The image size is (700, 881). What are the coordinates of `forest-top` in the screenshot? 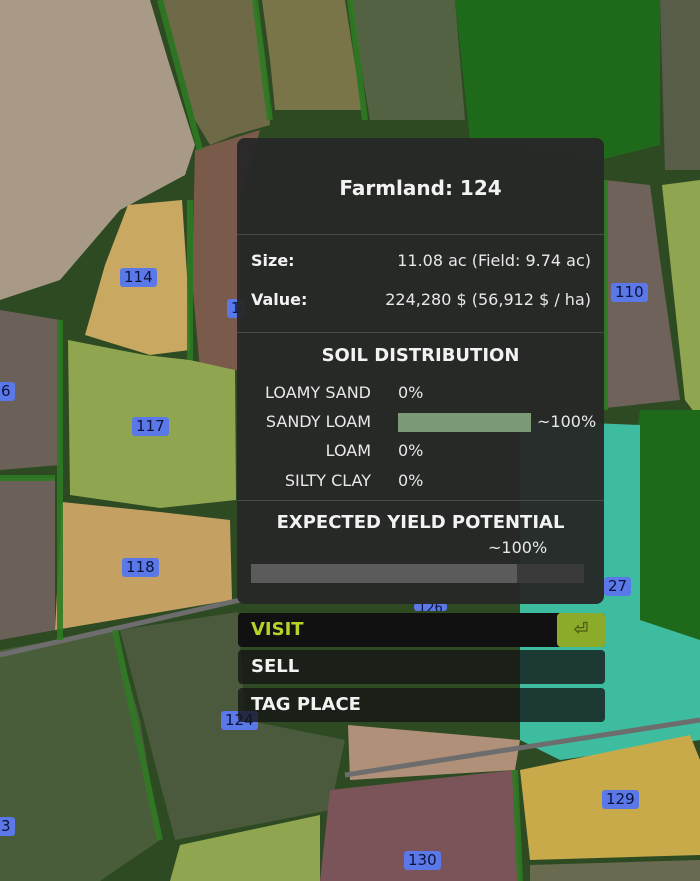 It's located at (557, 80).